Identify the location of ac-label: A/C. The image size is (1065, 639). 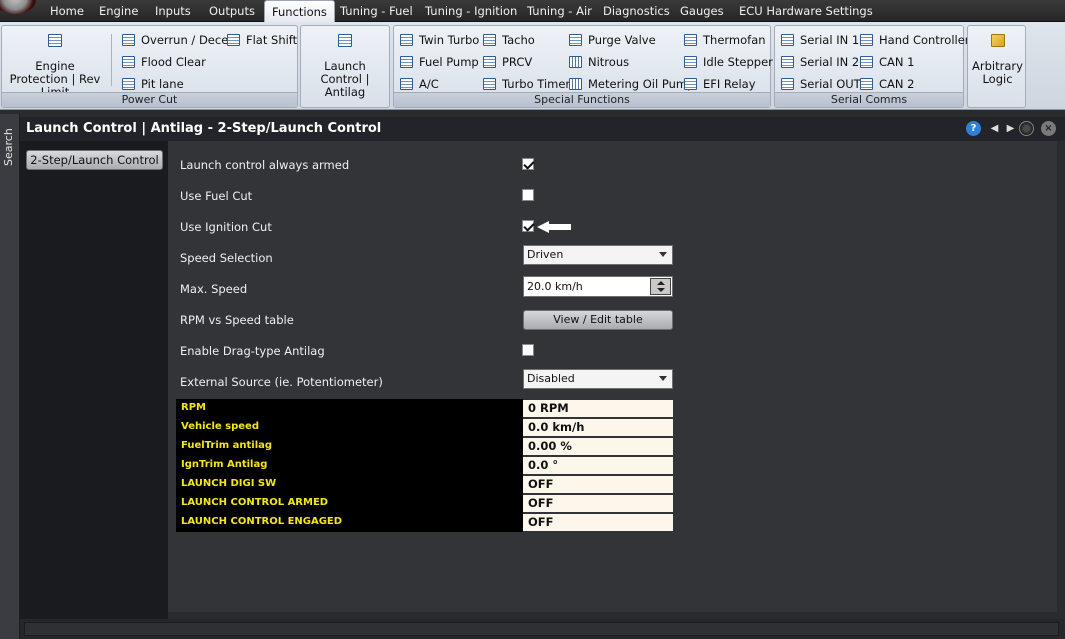
(429, 84).